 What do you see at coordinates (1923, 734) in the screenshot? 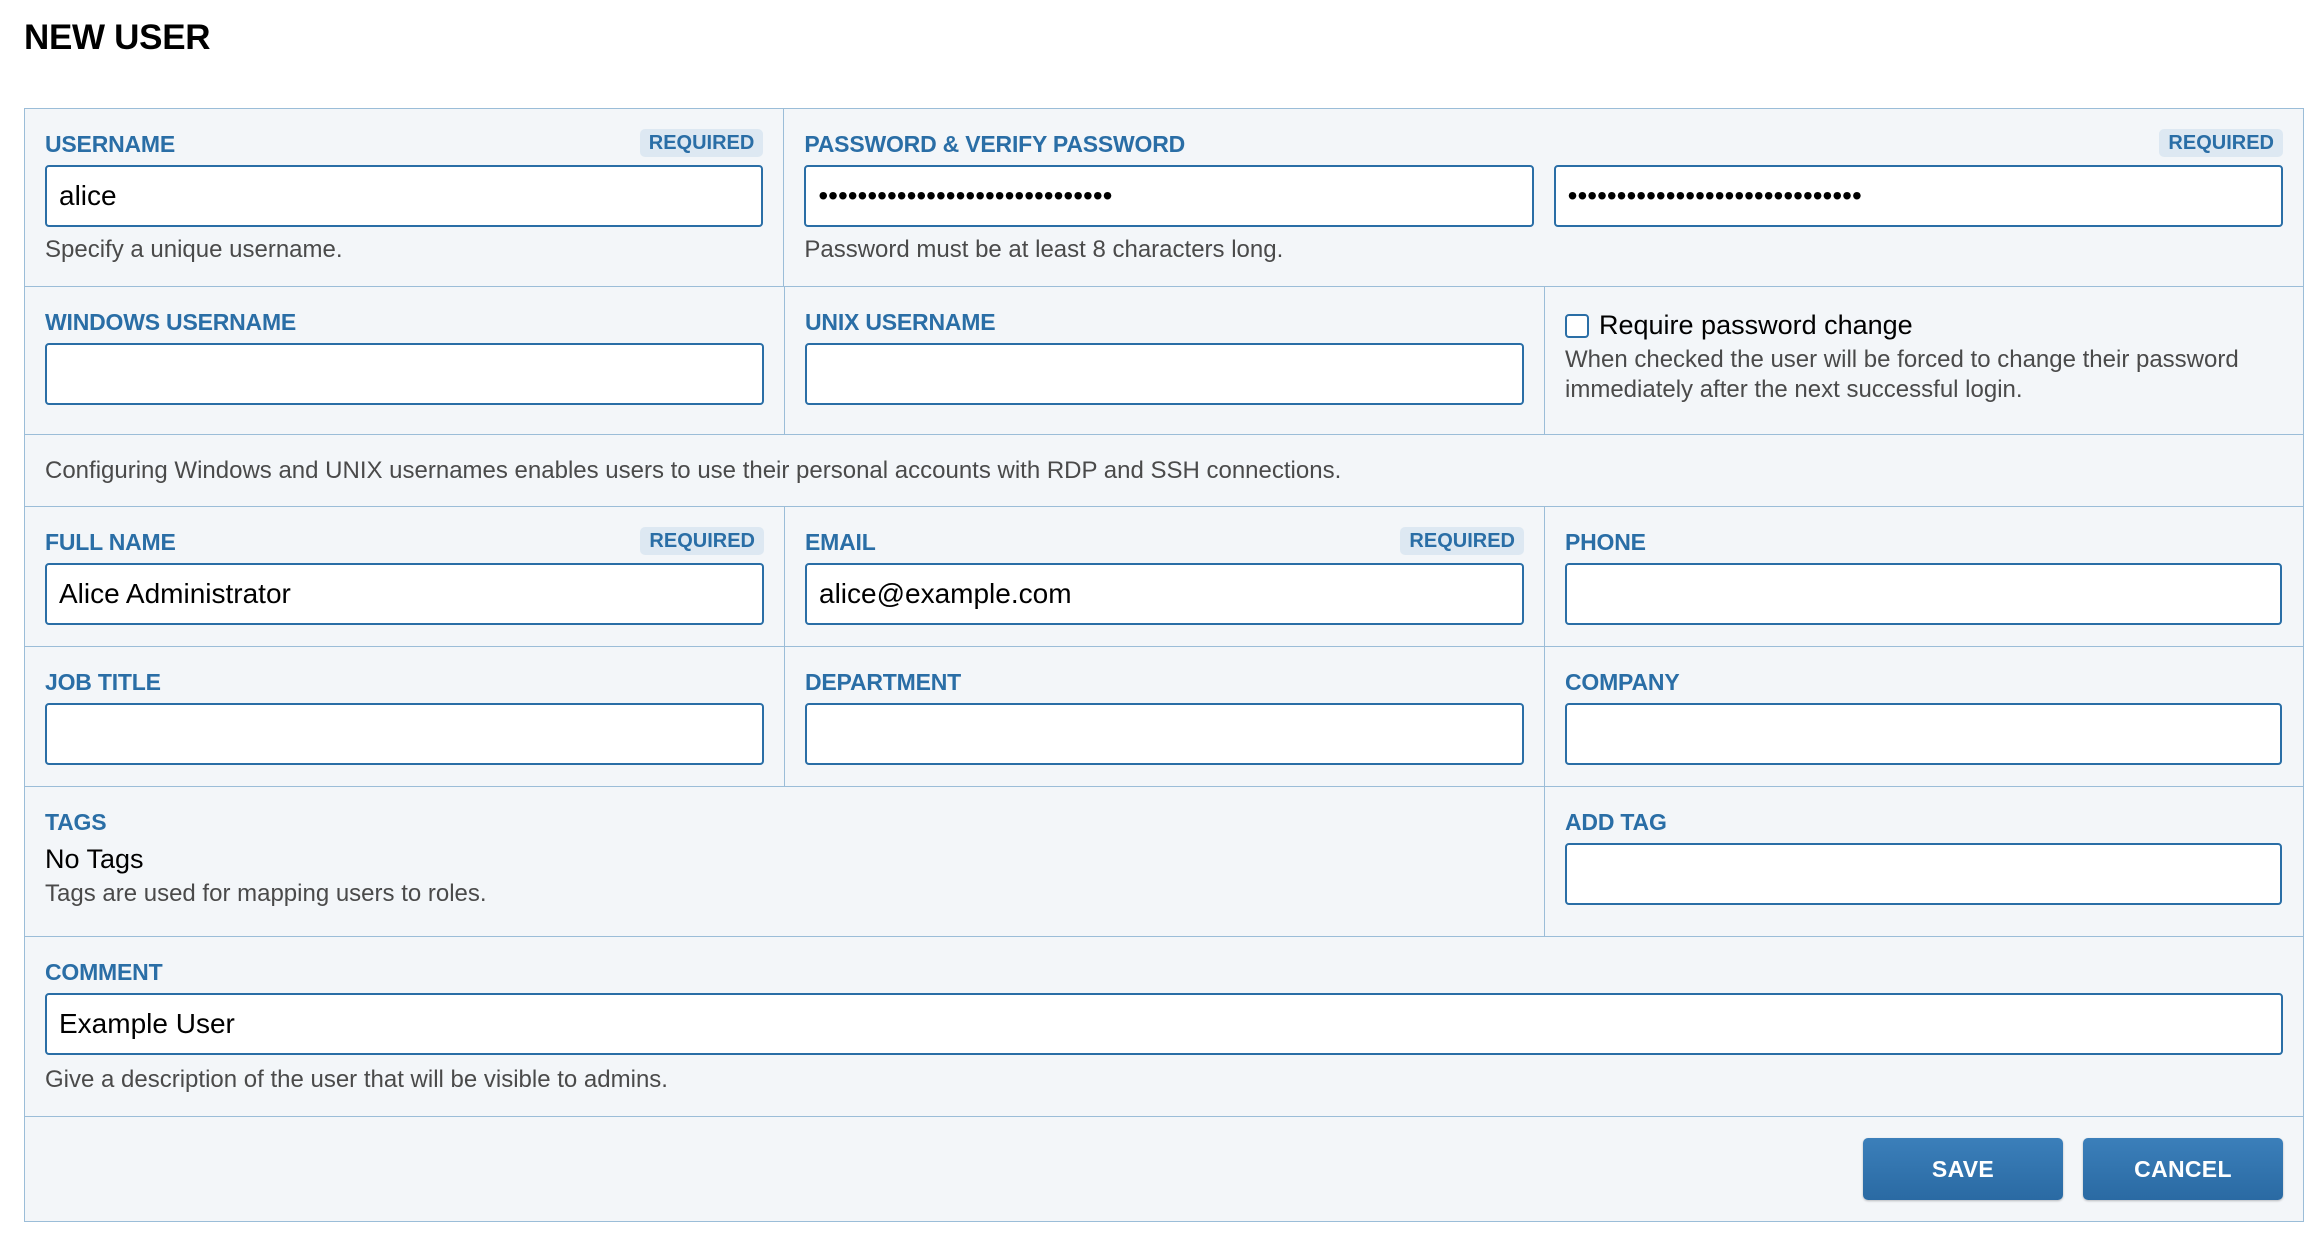
I see `company-input` at bounding box center [1923, 734].